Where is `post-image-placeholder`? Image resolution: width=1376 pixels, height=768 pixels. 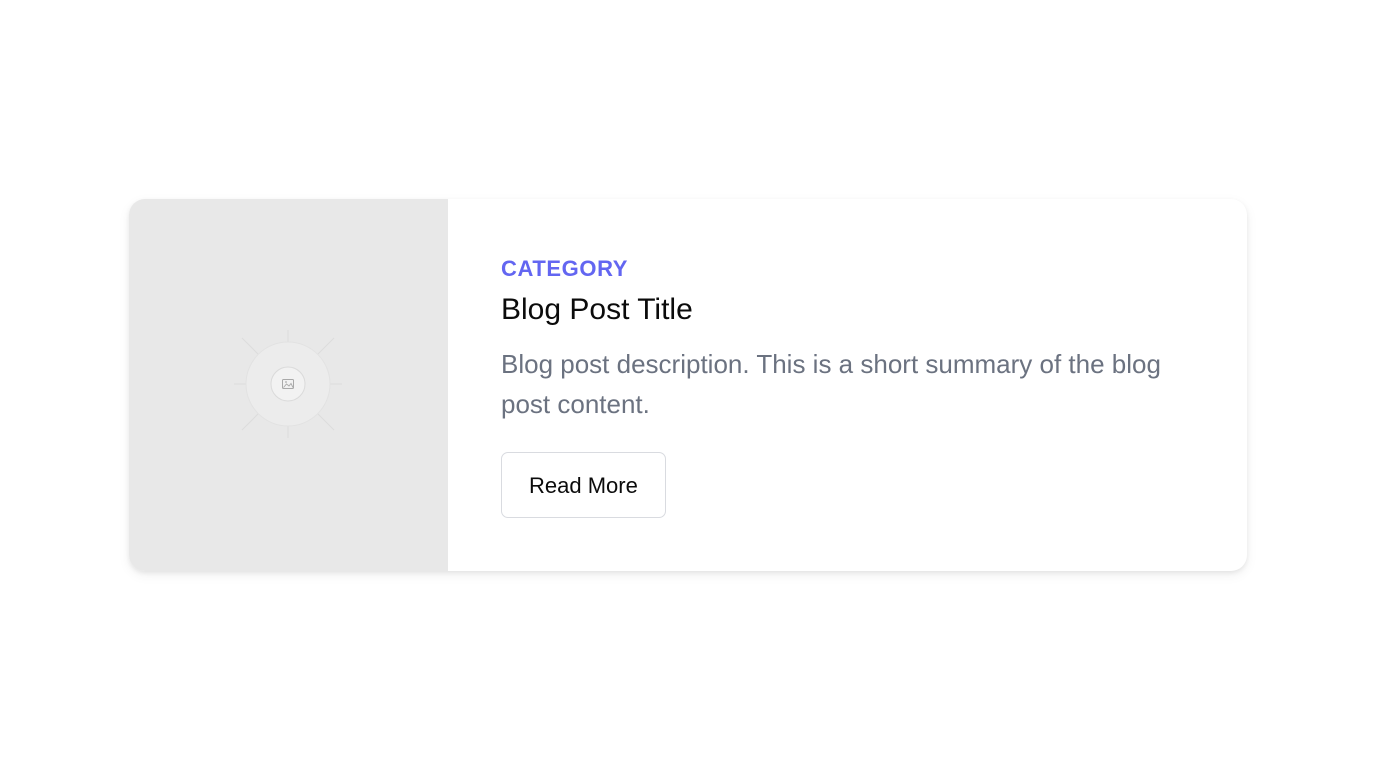 post-image-placeholder is located at coordinates (288, 385).